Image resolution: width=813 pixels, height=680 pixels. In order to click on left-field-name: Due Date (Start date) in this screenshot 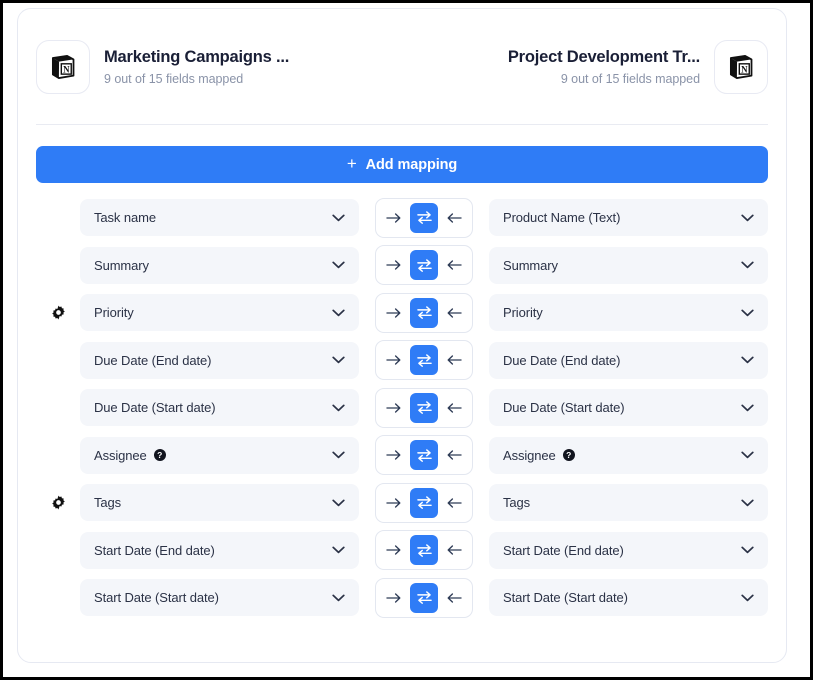, I will do `click(155, 407)`.